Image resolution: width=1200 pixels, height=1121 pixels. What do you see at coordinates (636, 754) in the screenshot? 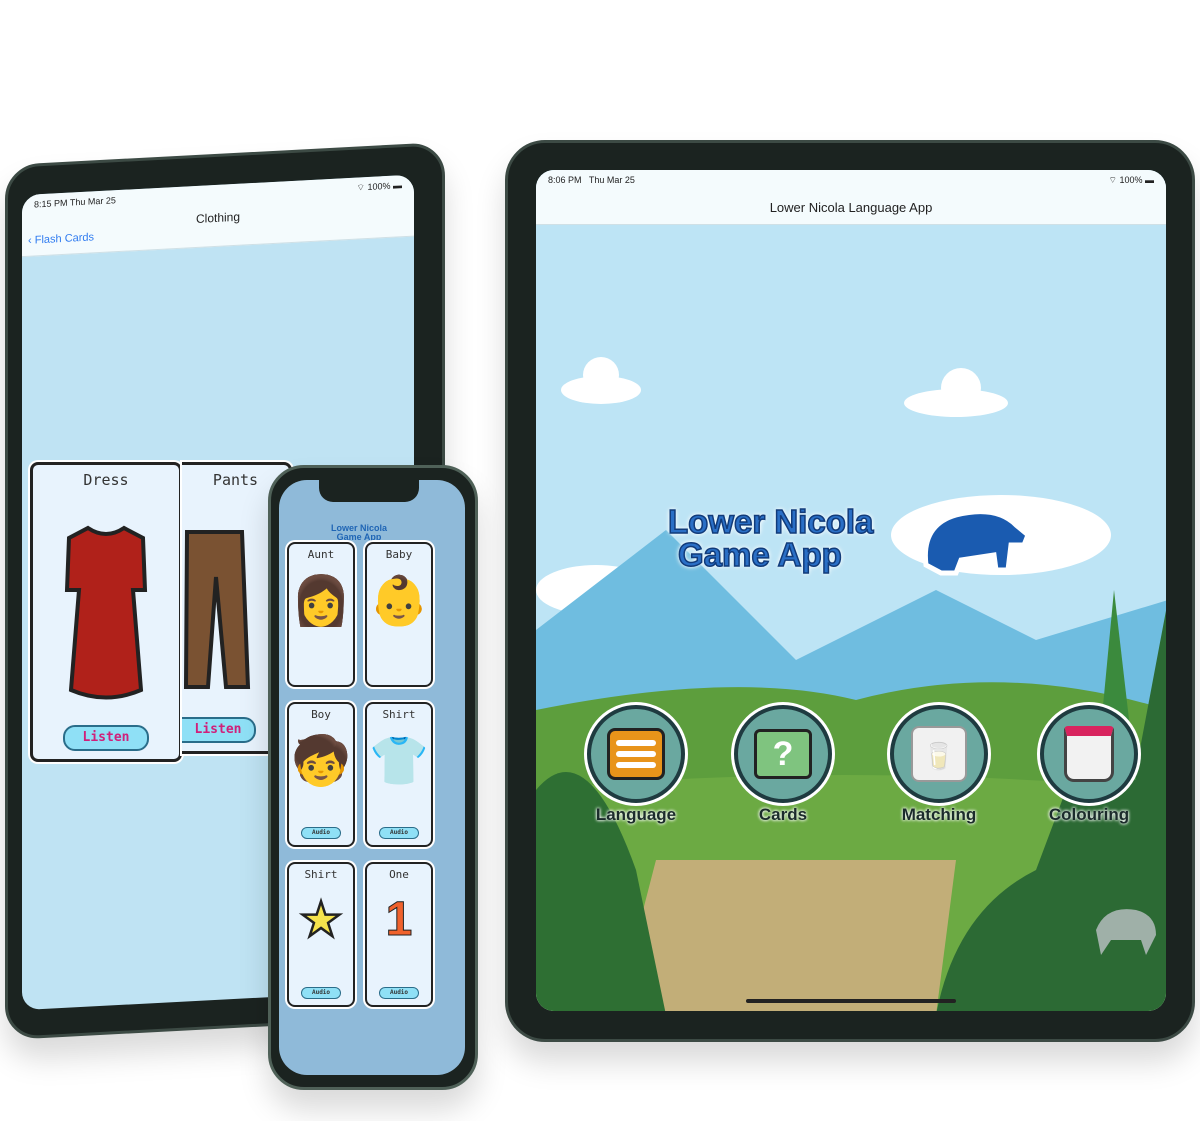
I see `menu-lines-icon` at bounding box center [636, 754].